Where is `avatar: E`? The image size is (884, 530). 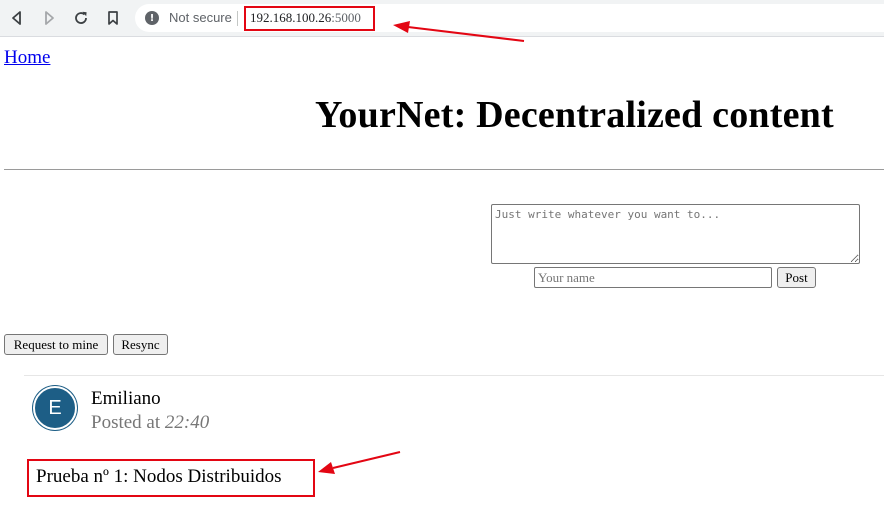
avatar: E is located at coordinates (55, 408).